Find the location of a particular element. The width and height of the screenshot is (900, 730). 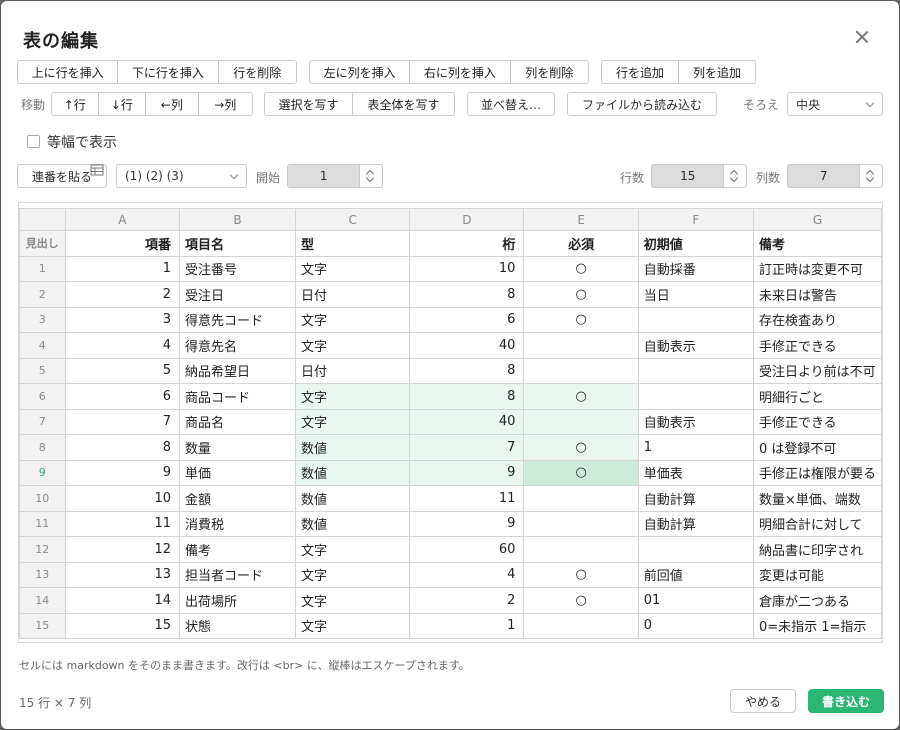

table-cell: 得意先名 is located at coordinates (237, 345).